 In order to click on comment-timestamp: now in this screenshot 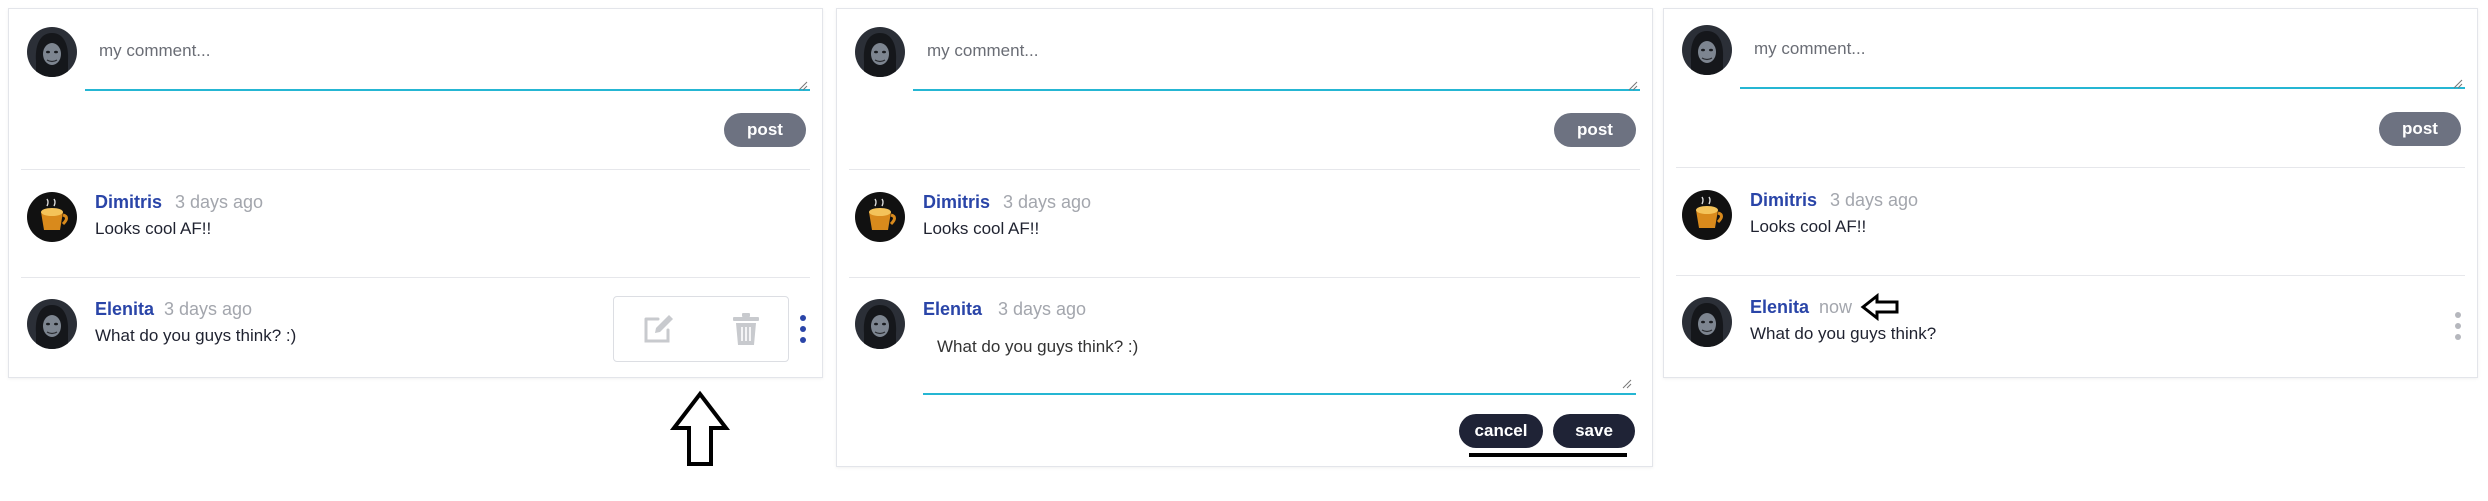, I will do `click(1836, 307)`.